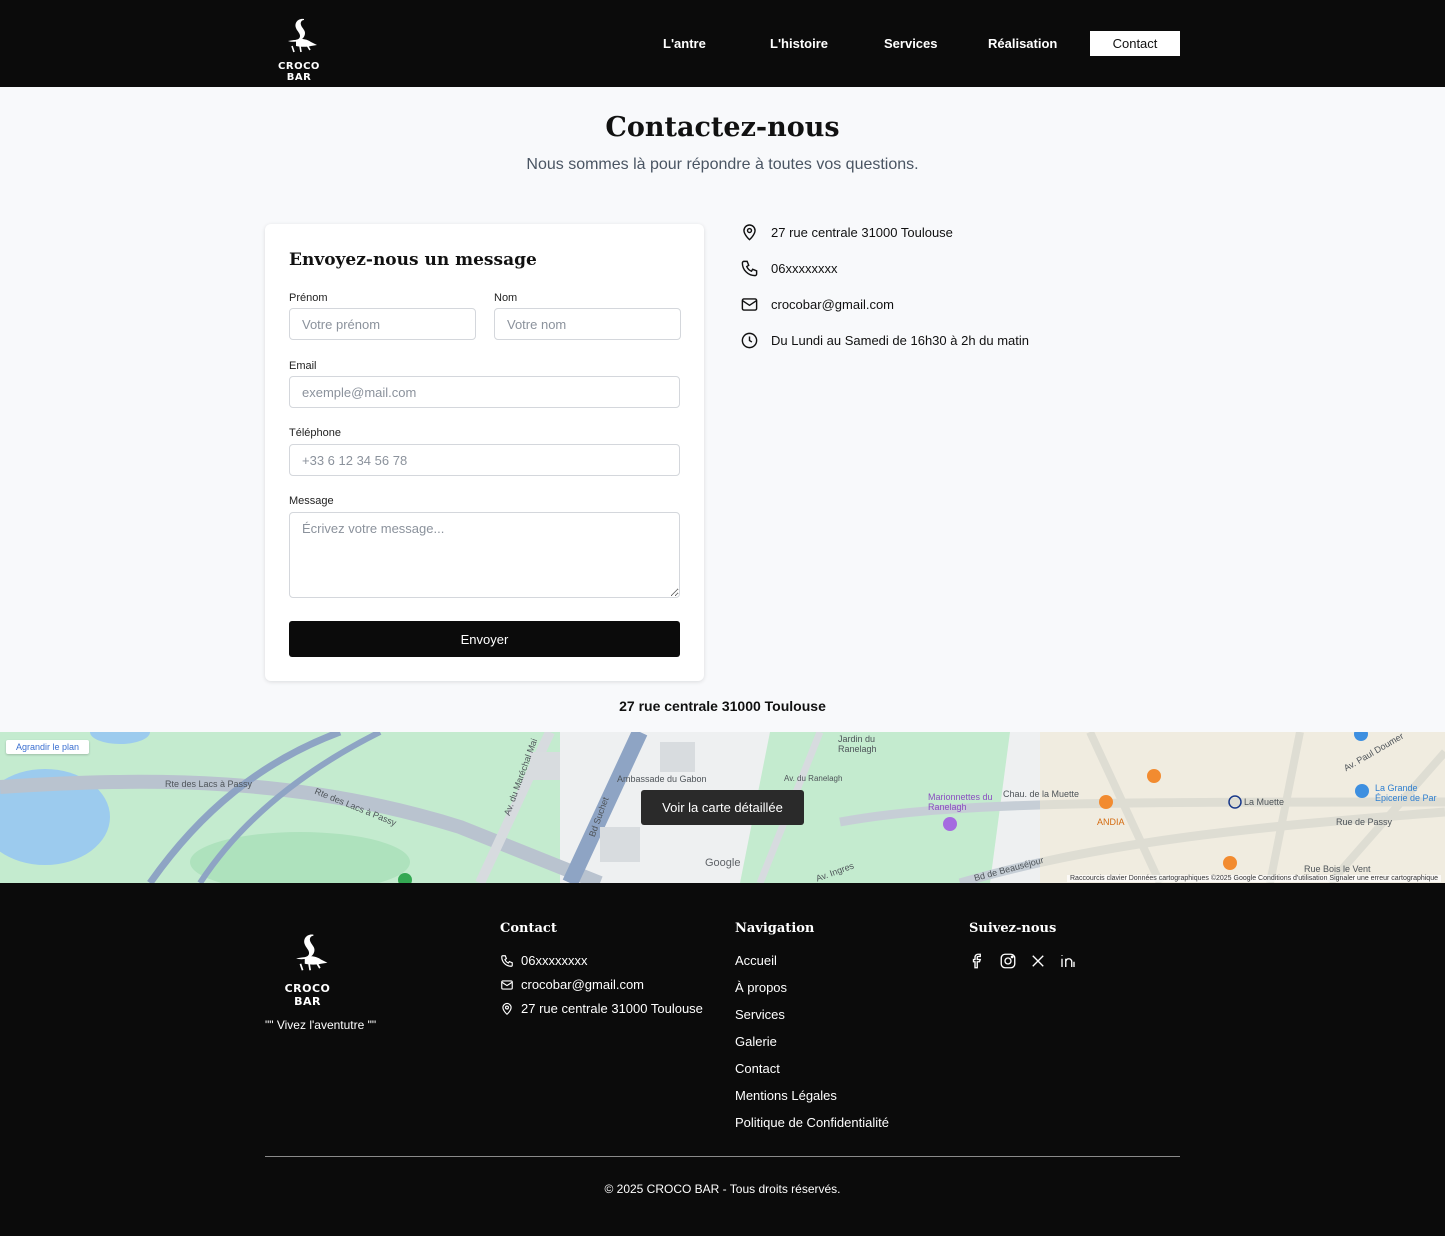 The width and height of the screenshot is (1445, 1236). What do you see at coordinates (413, 260) in the screenshot?
I see `form-title: Envoyez-nous un message` at bounding box center [413, 260].